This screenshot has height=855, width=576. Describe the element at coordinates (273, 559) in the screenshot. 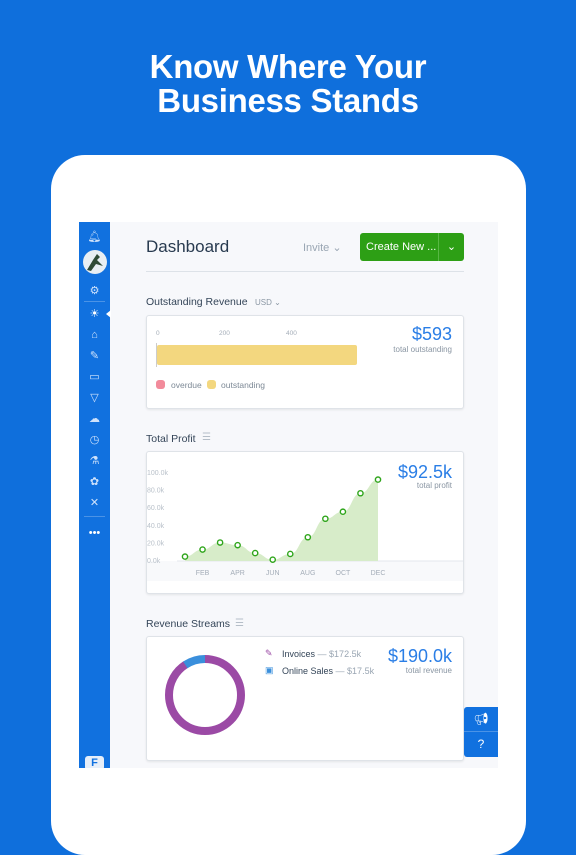

I see `data-point-jun` at that location.